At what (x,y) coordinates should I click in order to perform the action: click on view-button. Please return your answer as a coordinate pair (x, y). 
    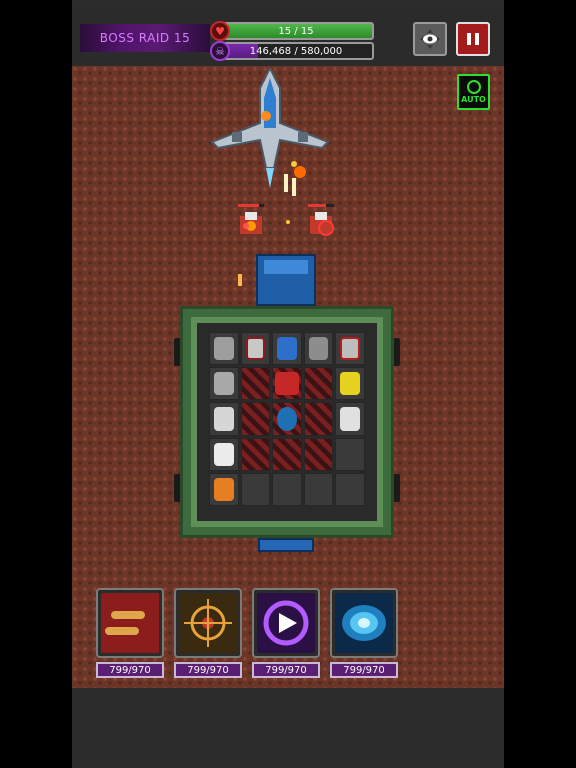
    Looking at the image, I should click on (430, 39).